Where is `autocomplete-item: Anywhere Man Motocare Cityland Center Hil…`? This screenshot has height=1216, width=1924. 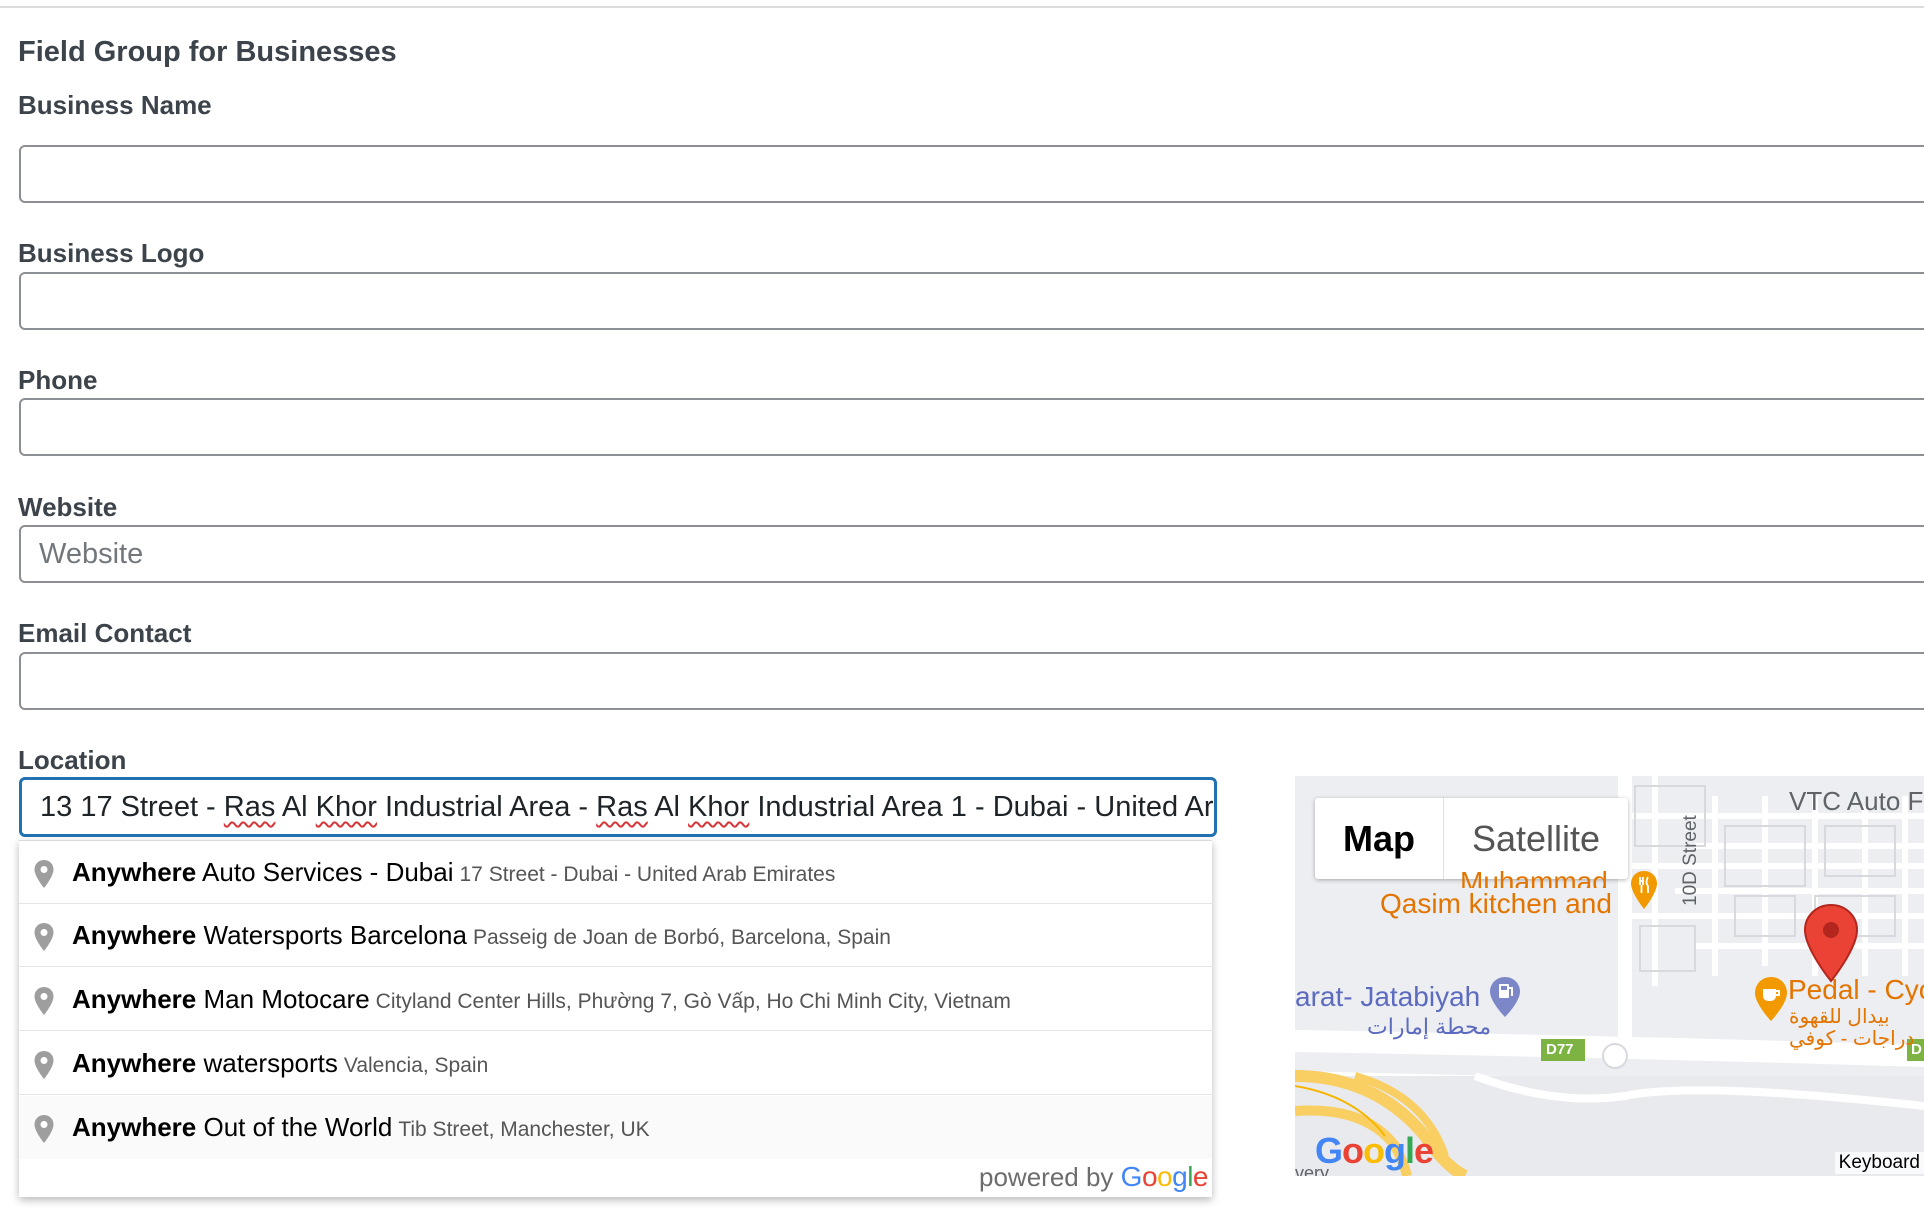 autocomplete-item: Anywhere Man Motocare Cityland Center Hil… is located at coordinates (615, 999).